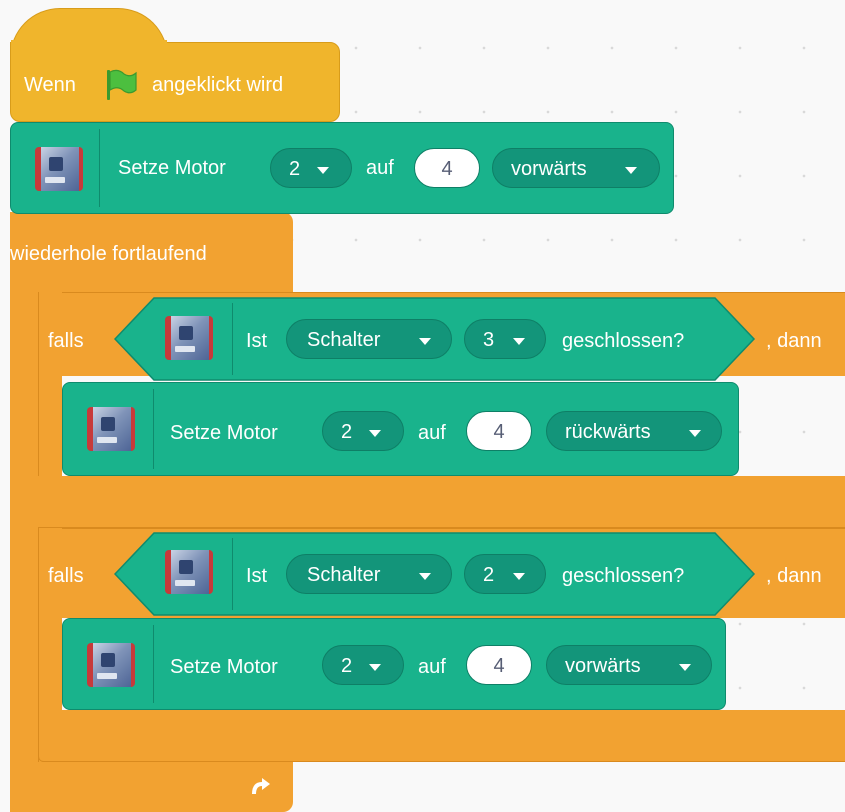 This screenshot has width=845, height=812. What do you see at coordinates (623, 341) in the screenshot?
I see `condition-1-state-label: geschlossen?` at bounding box center [623, 341].